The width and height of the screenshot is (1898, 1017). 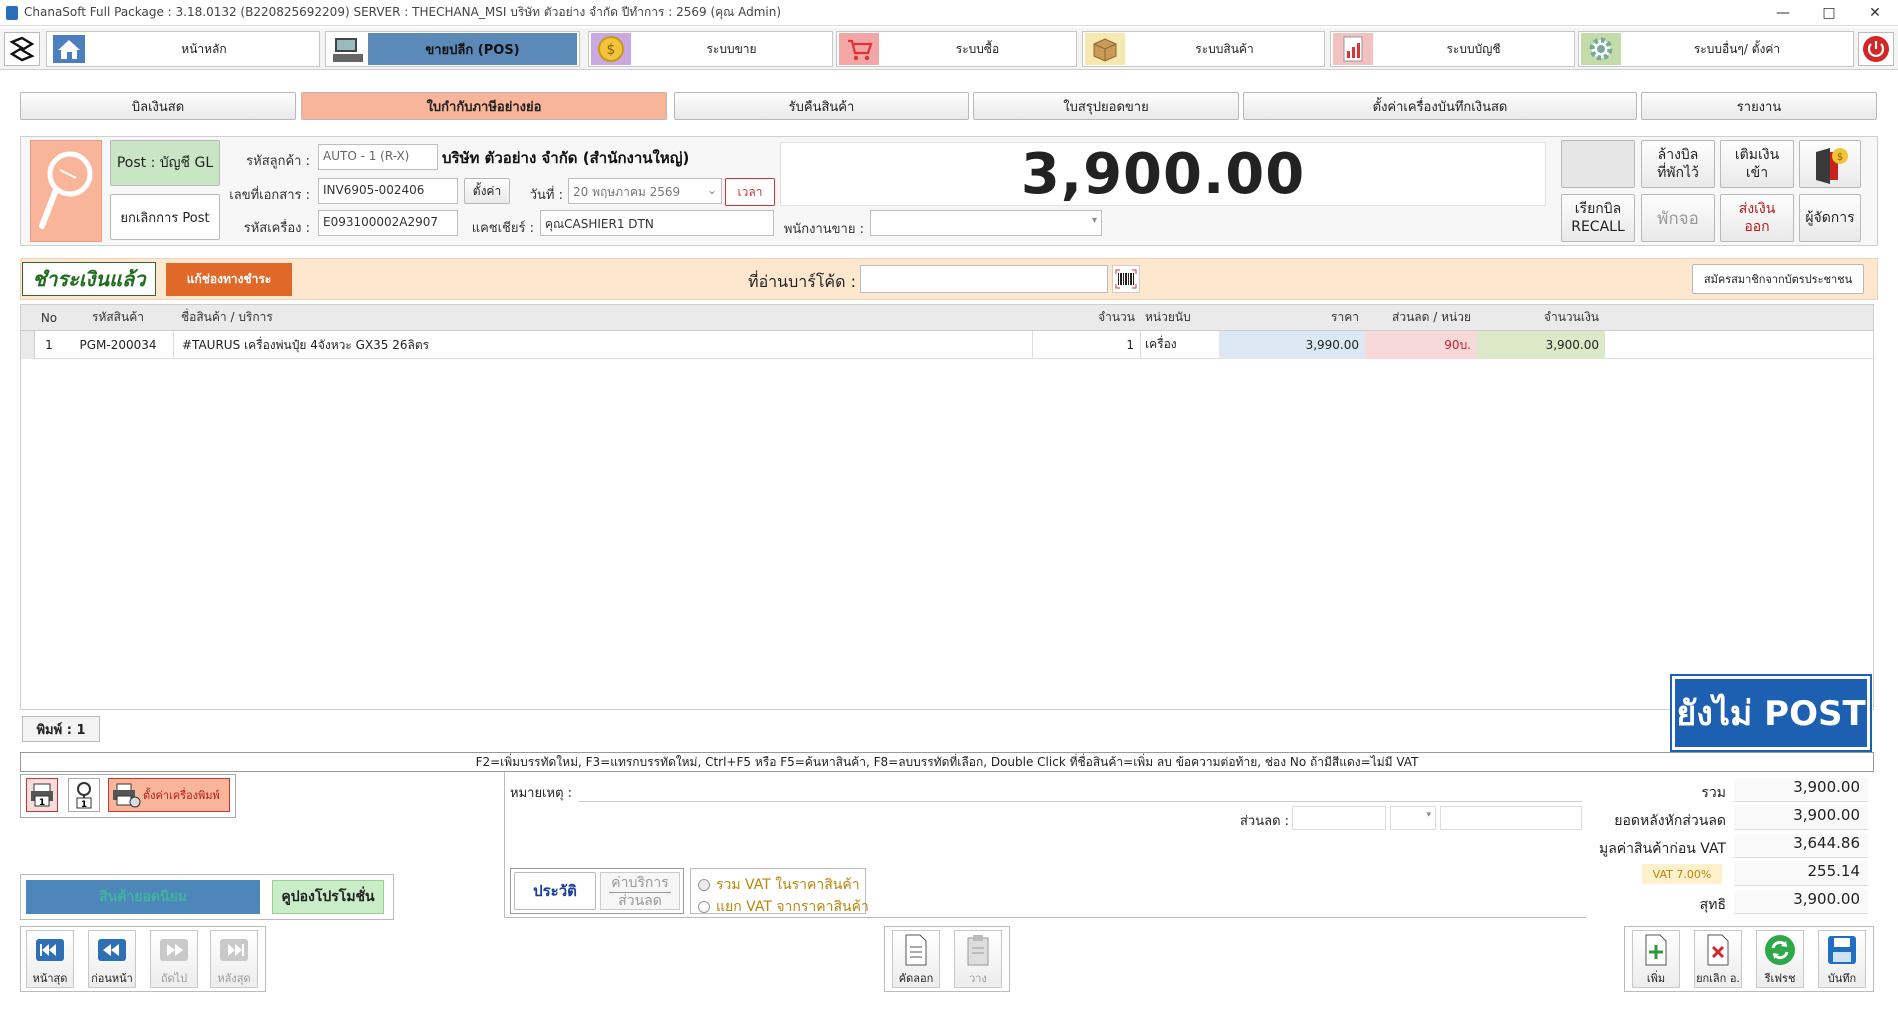 I want to click on print-button: 1, so click(x=42, y=795).